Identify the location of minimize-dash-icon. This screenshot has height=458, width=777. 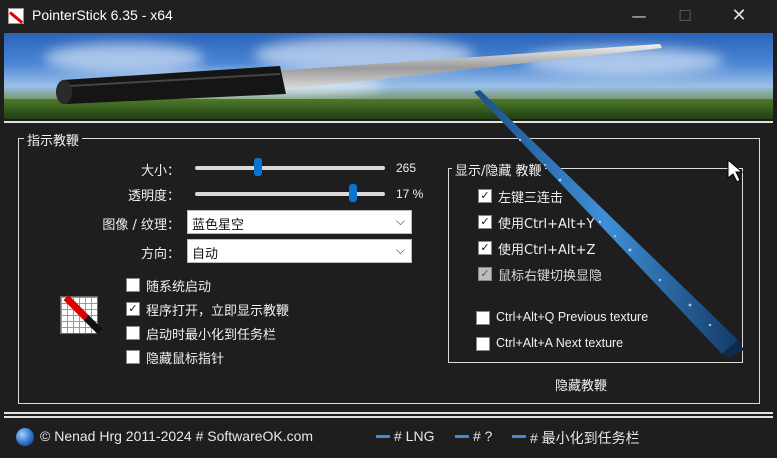
(519, 436).